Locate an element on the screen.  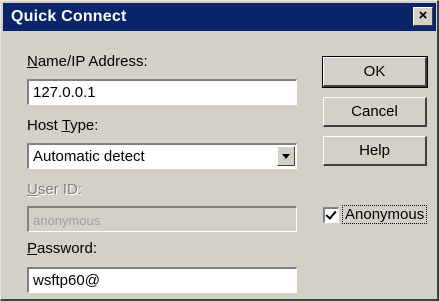
password-label-accel: P is located at coordinates (32, 248).